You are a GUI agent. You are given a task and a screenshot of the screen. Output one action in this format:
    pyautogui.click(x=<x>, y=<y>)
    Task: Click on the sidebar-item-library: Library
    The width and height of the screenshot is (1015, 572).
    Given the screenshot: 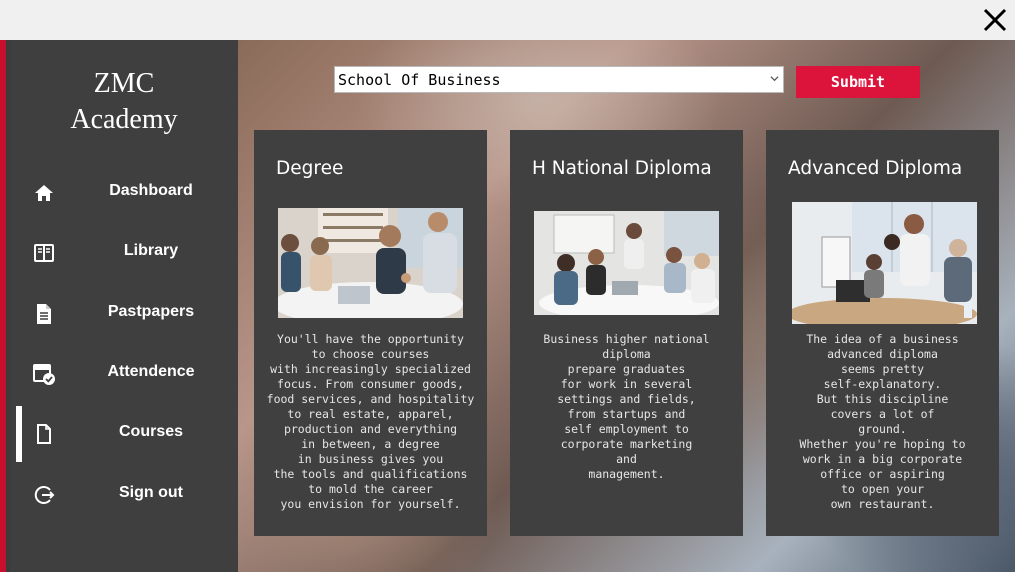 What is the action you would take?
    pyautogui.click(x=124, y=253)
    